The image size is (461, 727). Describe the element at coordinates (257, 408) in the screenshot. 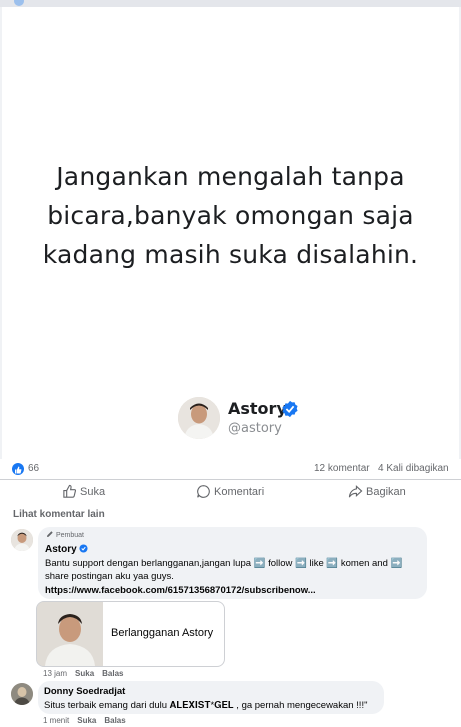

I see `brand-name: Astory` at that location.